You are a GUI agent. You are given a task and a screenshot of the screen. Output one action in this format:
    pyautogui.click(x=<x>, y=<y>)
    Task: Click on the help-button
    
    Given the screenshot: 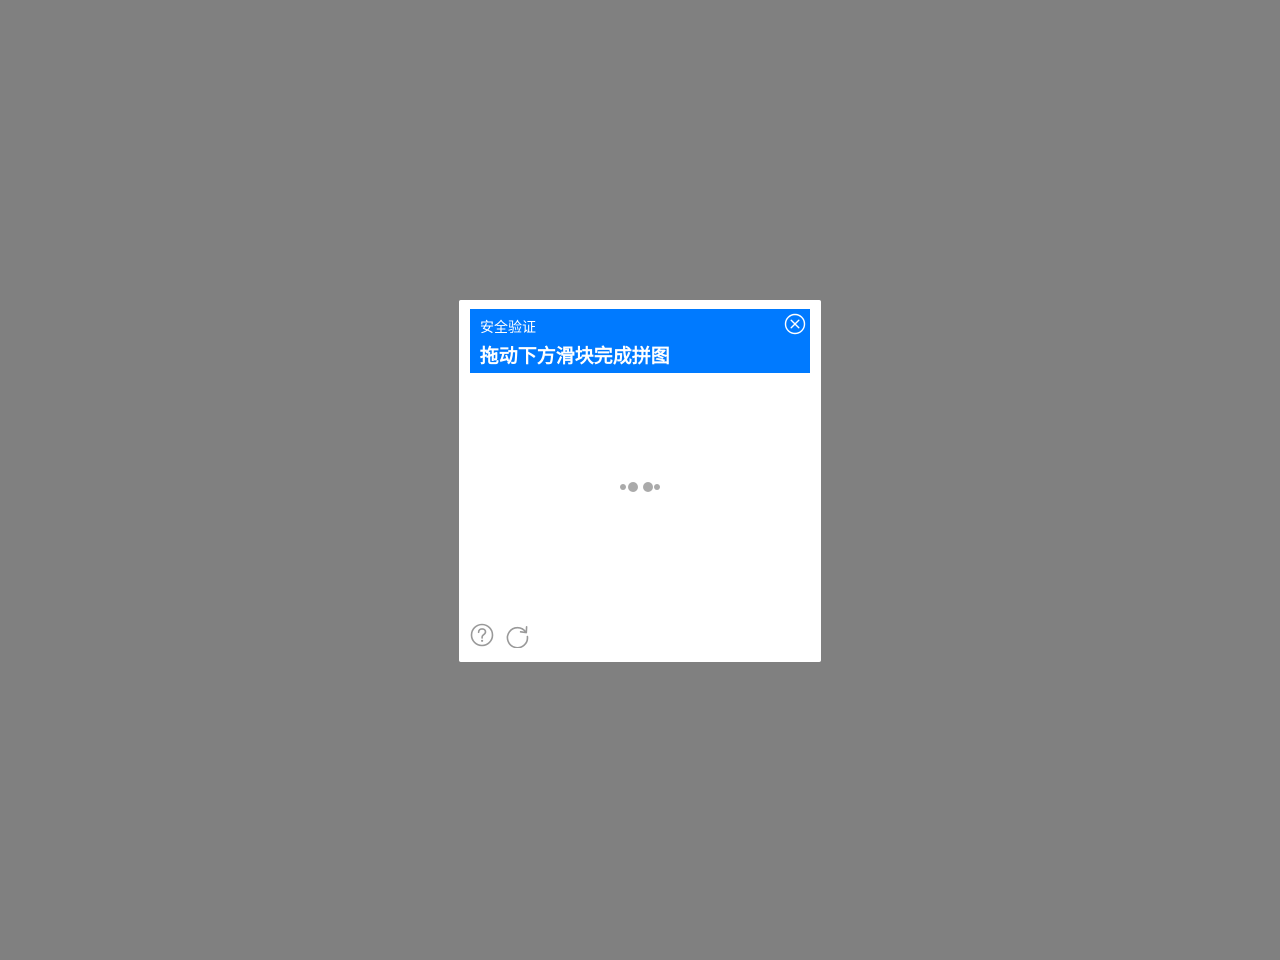 What is the action you would take?
    pyautogui.click(x=483, y=635)
    